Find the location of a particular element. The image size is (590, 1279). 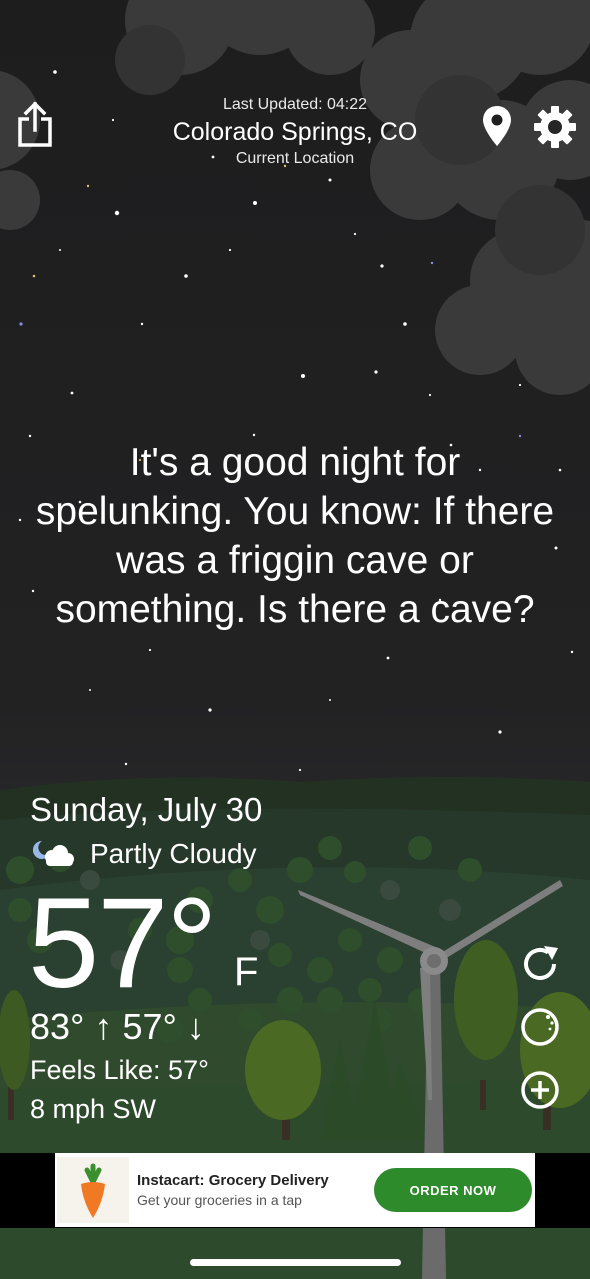

gear-icon is located at coordinates (555, 127).